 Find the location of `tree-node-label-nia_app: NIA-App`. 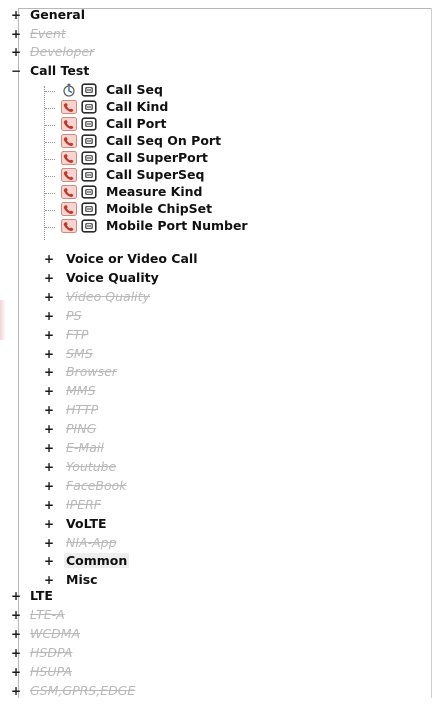

tree-node-label-nia_app: NIA-App is located at coordinates (91, 542).